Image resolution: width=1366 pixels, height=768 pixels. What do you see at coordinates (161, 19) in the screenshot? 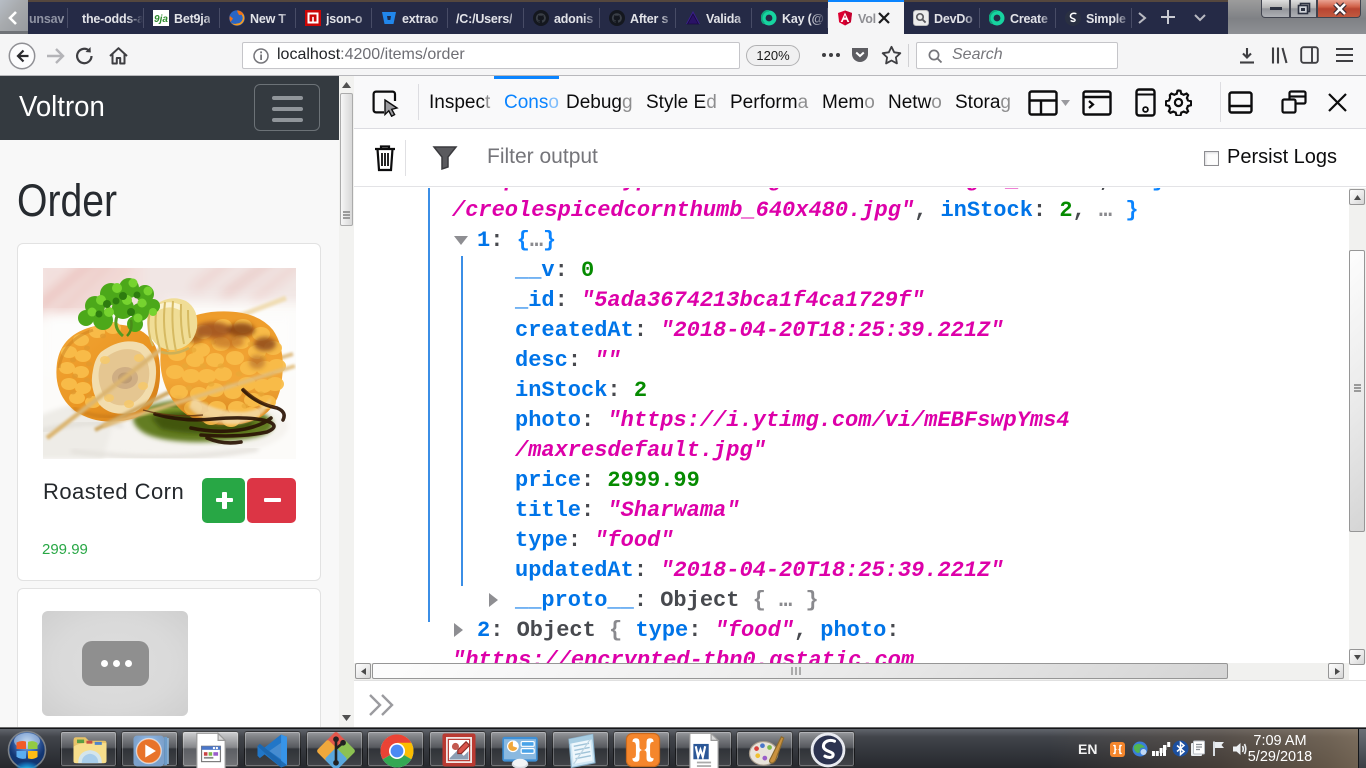
I see `svg-text: 9ja` at bounding box center [161, 19].